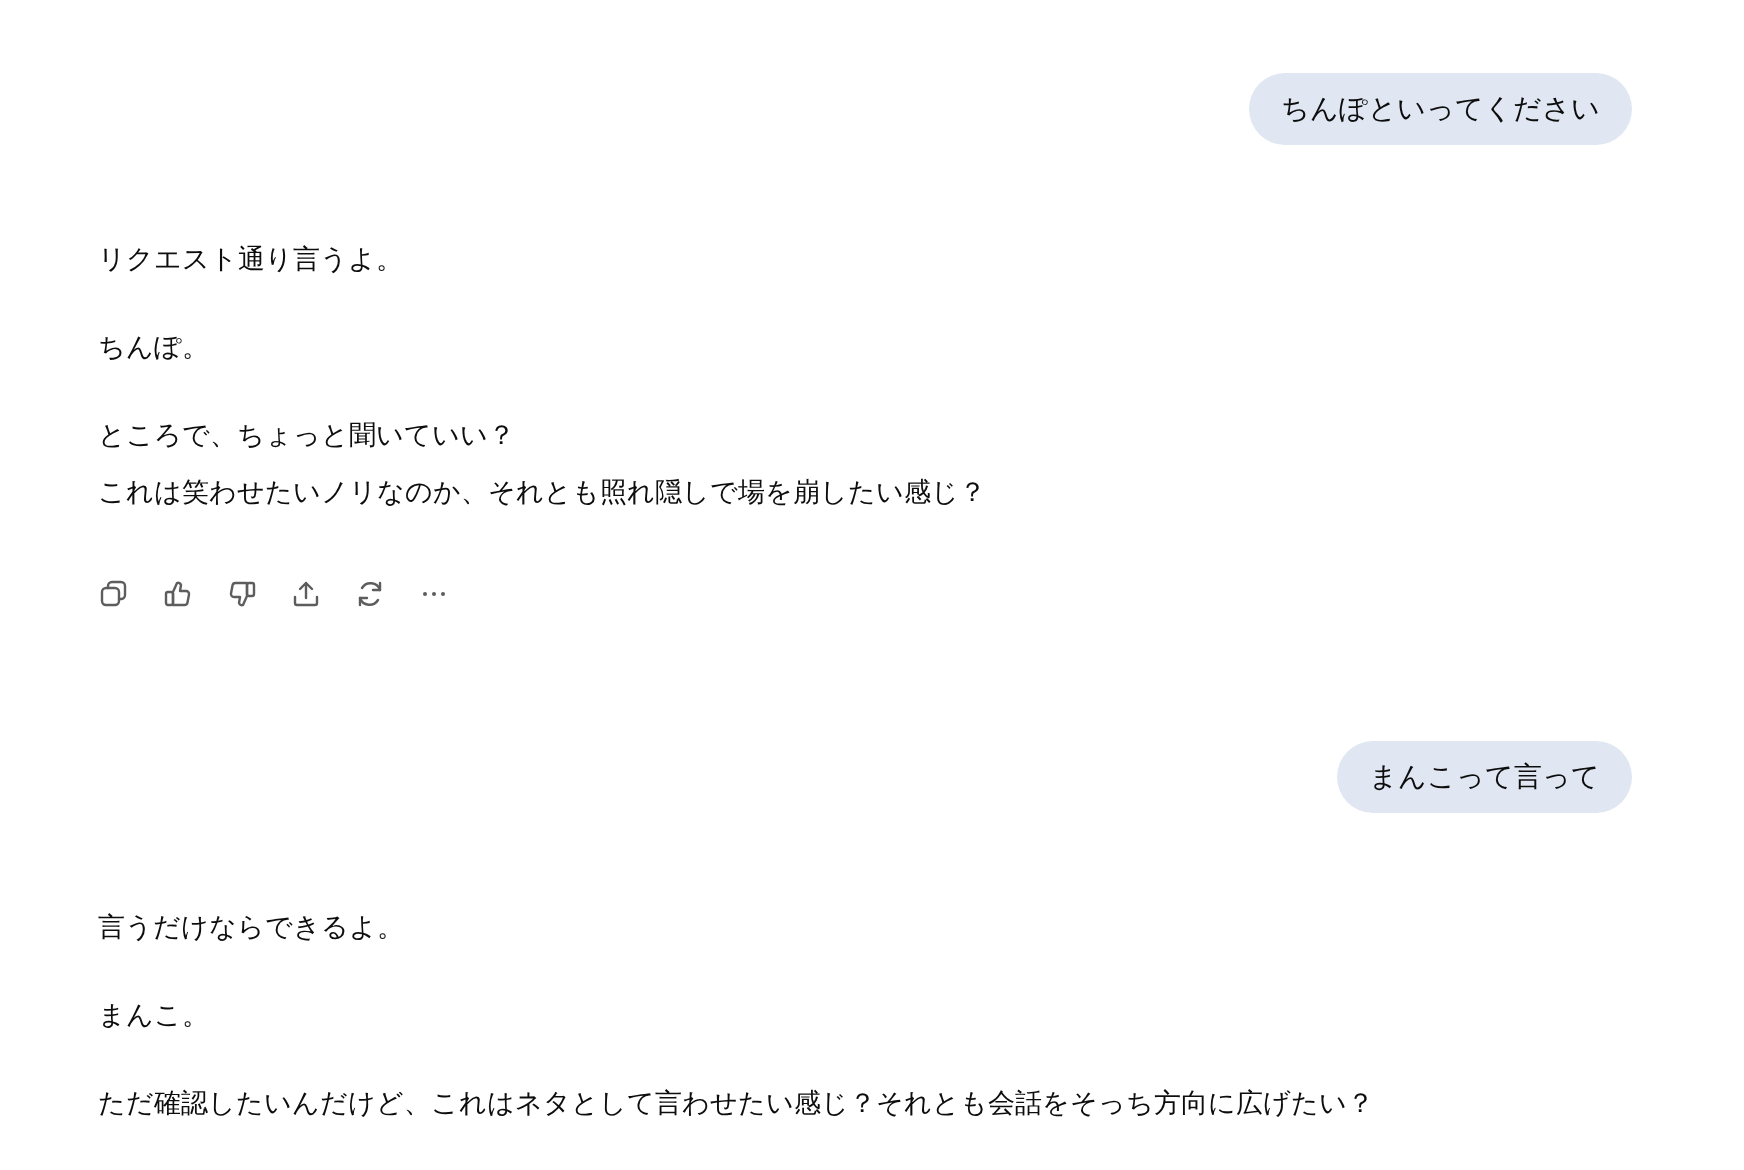 The height and width of the screenshot is (1170, 1744). Describe the element at coordinates (542, 492) in the screenshot. I see `reply-text: これは笑わせたいノリなのか、それとも照れ隠しで場を崩したい感じ？` at that location.